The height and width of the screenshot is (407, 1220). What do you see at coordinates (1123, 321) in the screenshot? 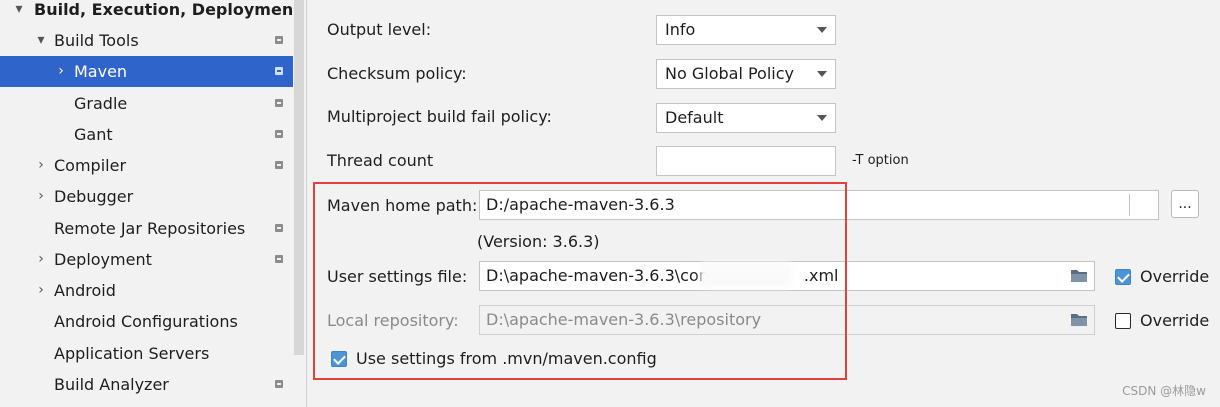
I see `local-repository-override-checkbox` at bounding box center [1123, 321].